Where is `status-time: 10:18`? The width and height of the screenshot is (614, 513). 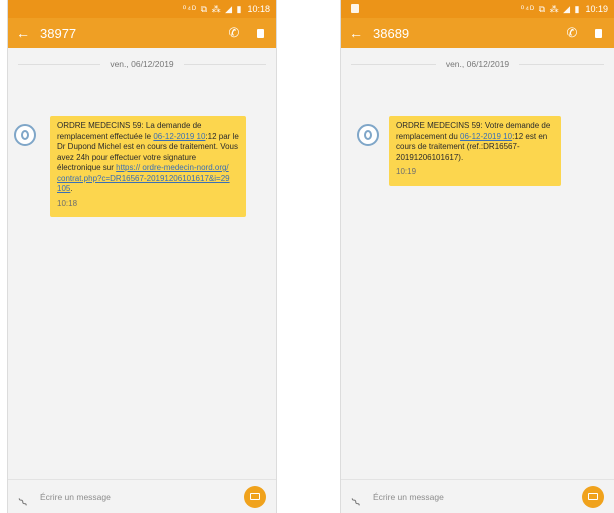 status-time: 10:18 is located at coordinates (258, 9).